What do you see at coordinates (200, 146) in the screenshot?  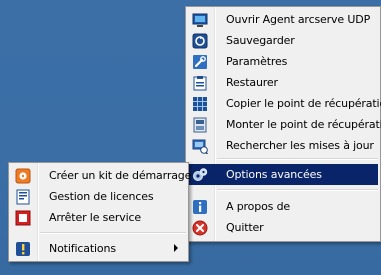 I see `update-icon` at bounding box center [200, 146].